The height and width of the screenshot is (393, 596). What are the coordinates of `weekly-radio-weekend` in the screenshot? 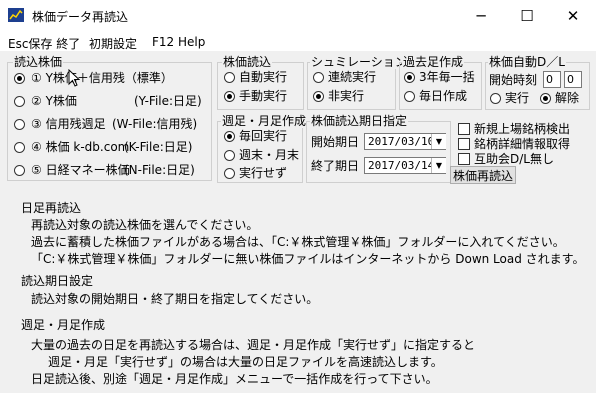 It's located at (229, 155).